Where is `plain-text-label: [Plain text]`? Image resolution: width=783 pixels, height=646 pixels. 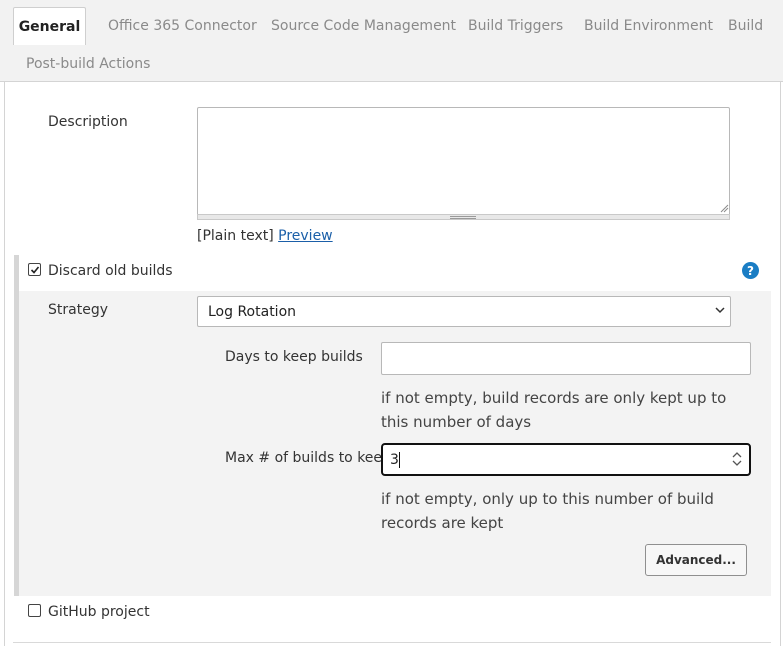 plain-text-label: [Plain text] is located at coordinates (235, 236).